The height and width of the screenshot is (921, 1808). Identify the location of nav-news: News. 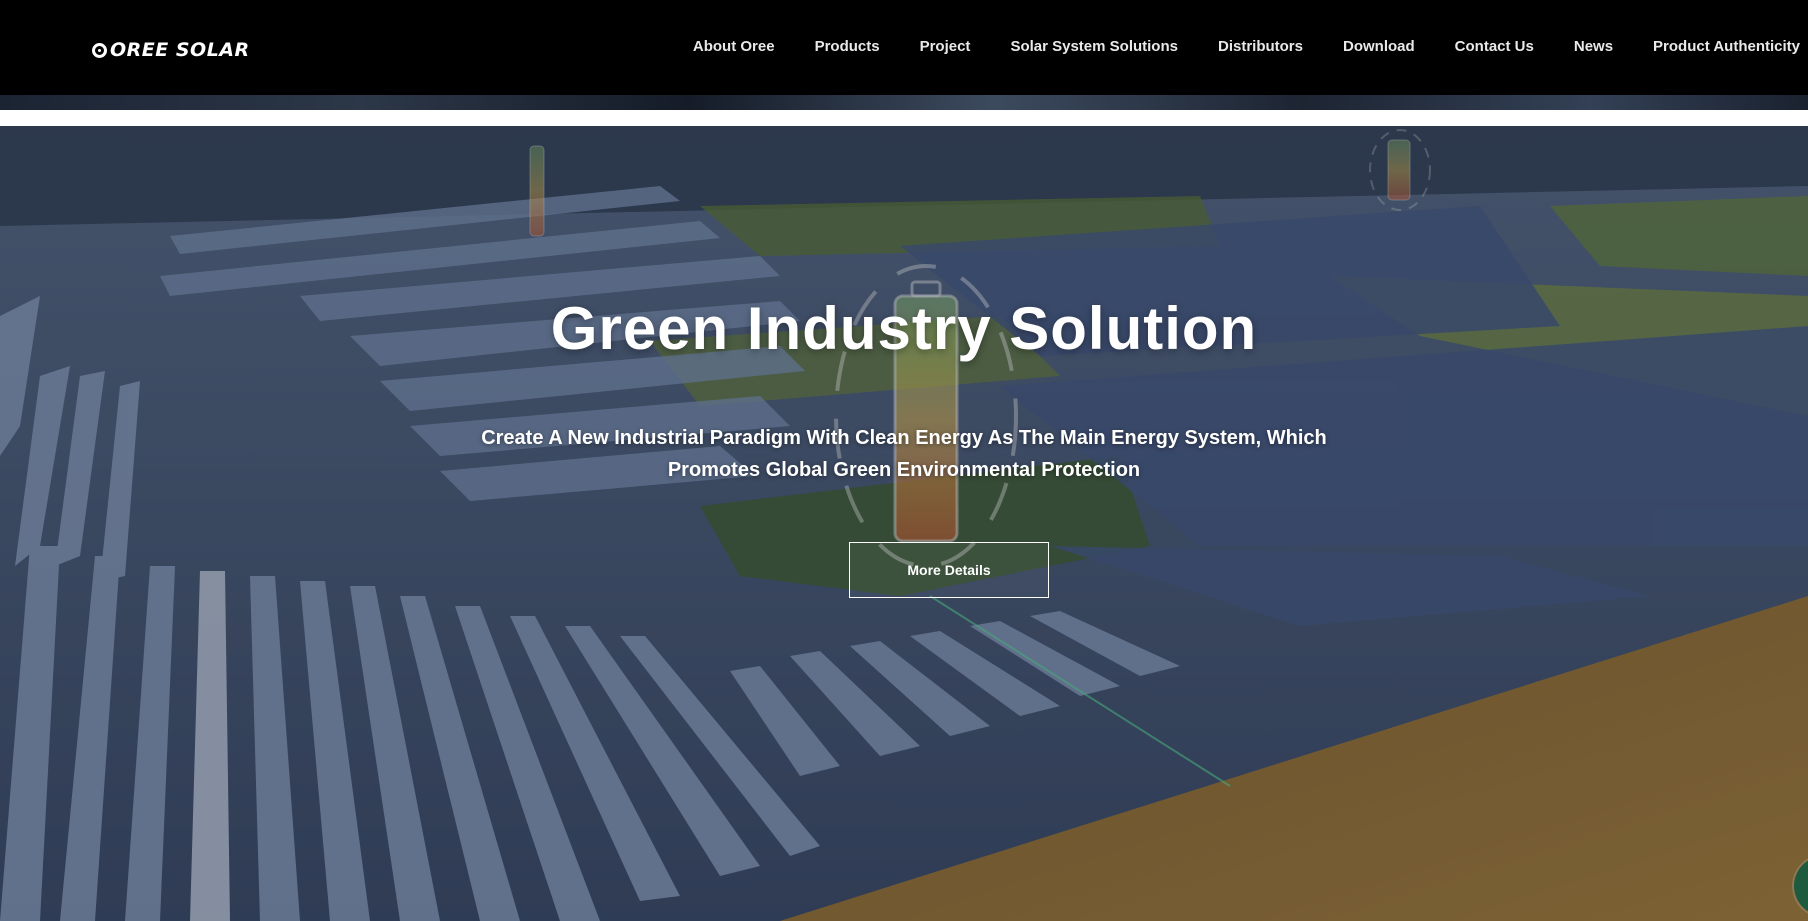
(1593, 47).